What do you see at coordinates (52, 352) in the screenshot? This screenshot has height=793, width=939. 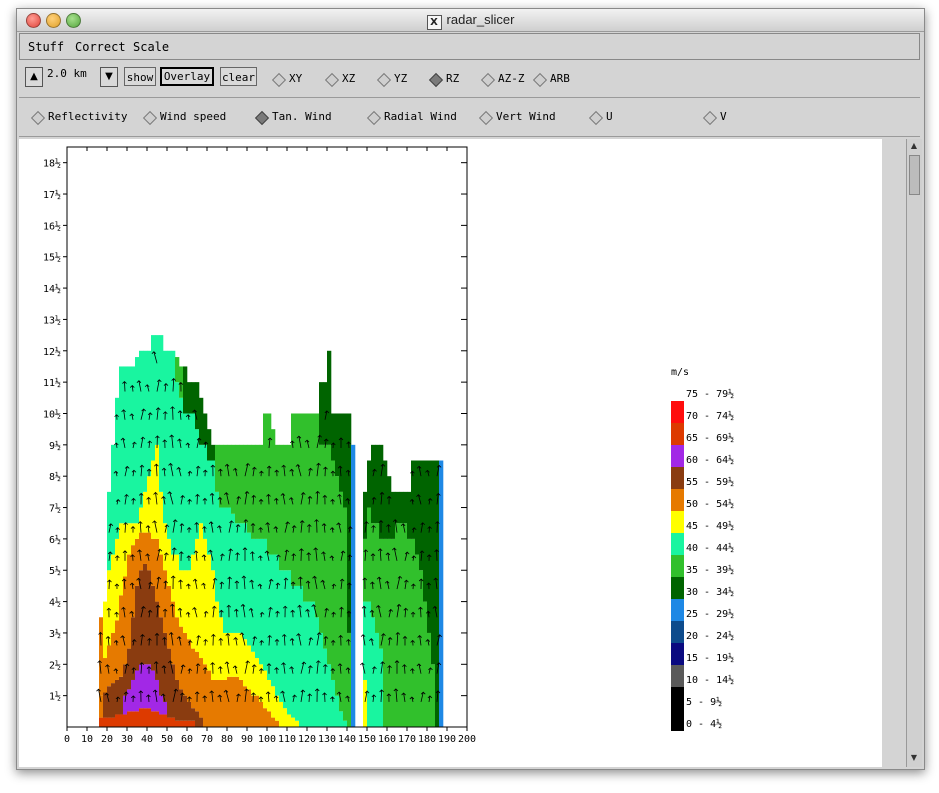 I see `y-tick-label: 12½` at bounding box center [52, 352].